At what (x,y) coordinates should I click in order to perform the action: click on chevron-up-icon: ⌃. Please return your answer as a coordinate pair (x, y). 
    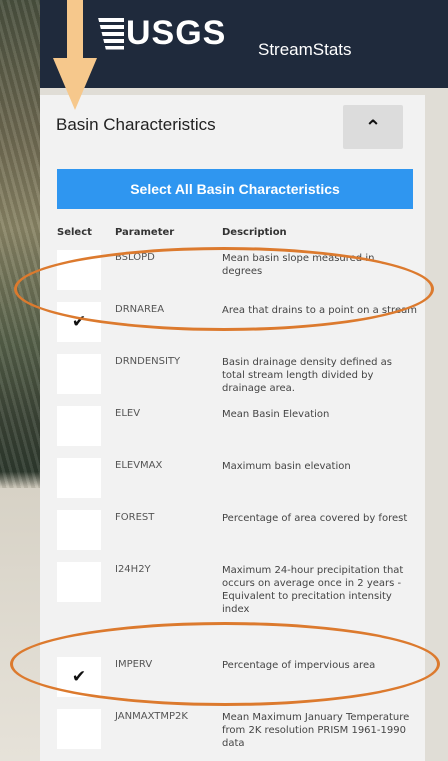
    Looking at the image, I should click on (373, 127).